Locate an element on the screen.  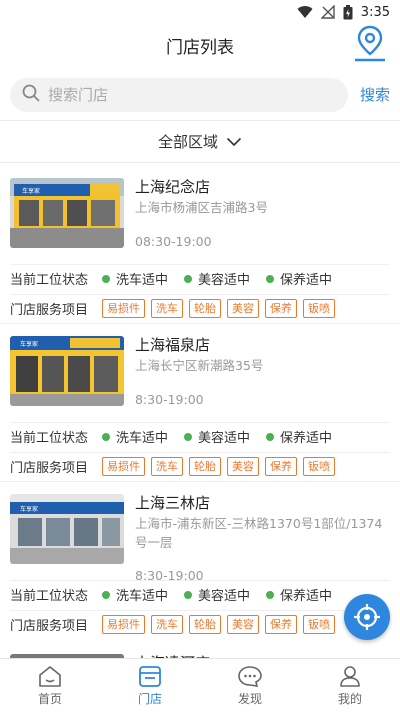
map-pin-icon is located at coordinates (370, 43).